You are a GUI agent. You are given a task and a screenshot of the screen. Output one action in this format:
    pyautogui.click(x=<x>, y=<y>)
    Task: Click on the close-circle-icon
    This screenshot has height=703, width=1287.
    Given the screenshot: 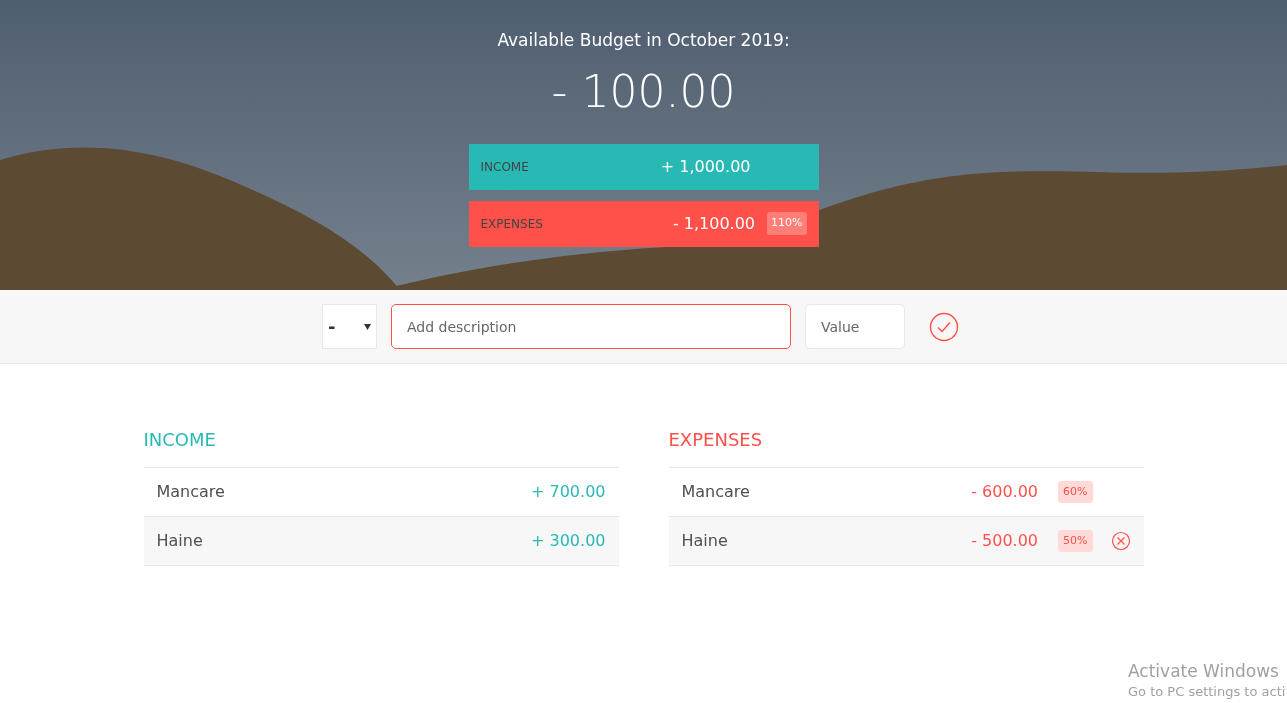 What is the action you would take?
    pyautogui.click(x=1120, y=541)
    